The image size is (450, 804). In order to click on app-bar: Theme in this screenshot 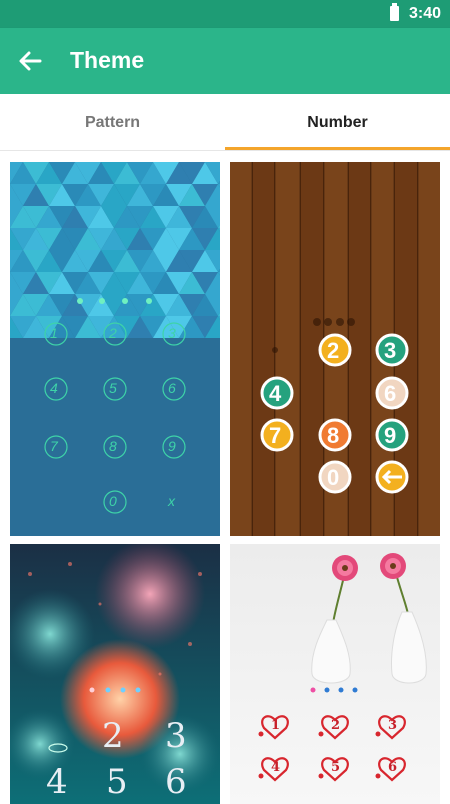, I will do `click(225, 61)`.